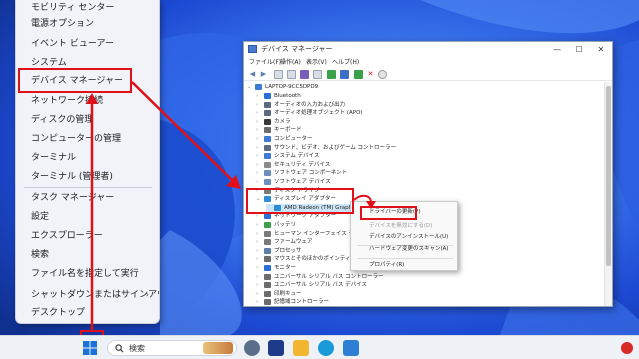 The image size is (639, 359). Describe the element at coordinates (317, 74) in the screenshot. I see `scan-icon` at that location.